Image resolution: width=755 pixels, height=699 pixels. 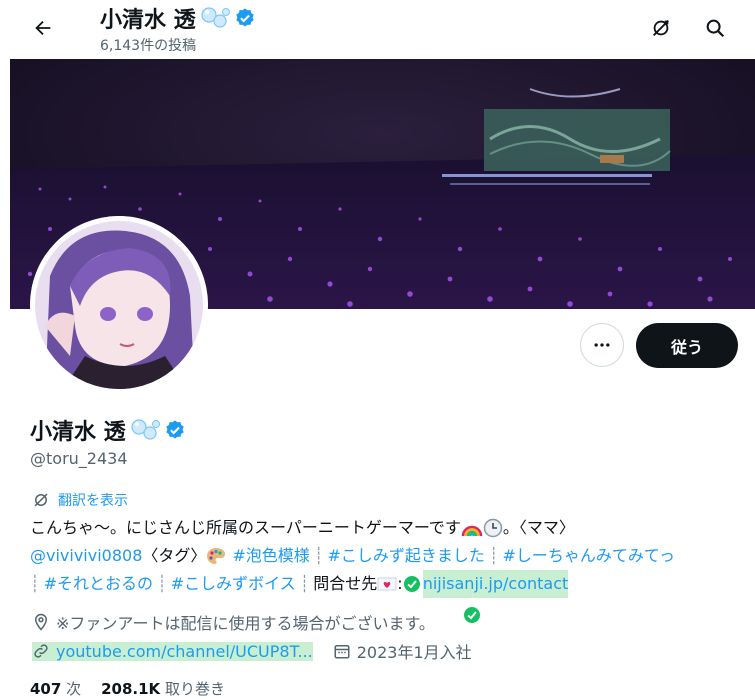 I want to click on translate-bio-link: 翻訳を表示, so click(x=80, y=500).